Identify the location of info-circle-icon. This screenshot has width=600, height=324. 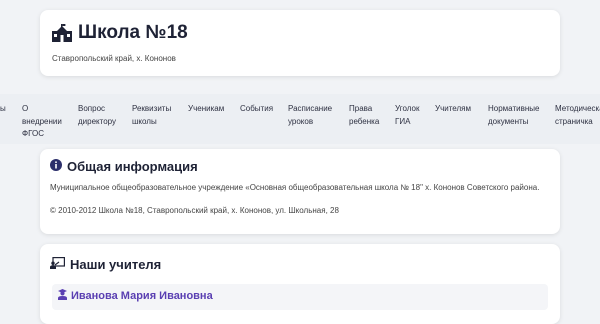
(56, 166).